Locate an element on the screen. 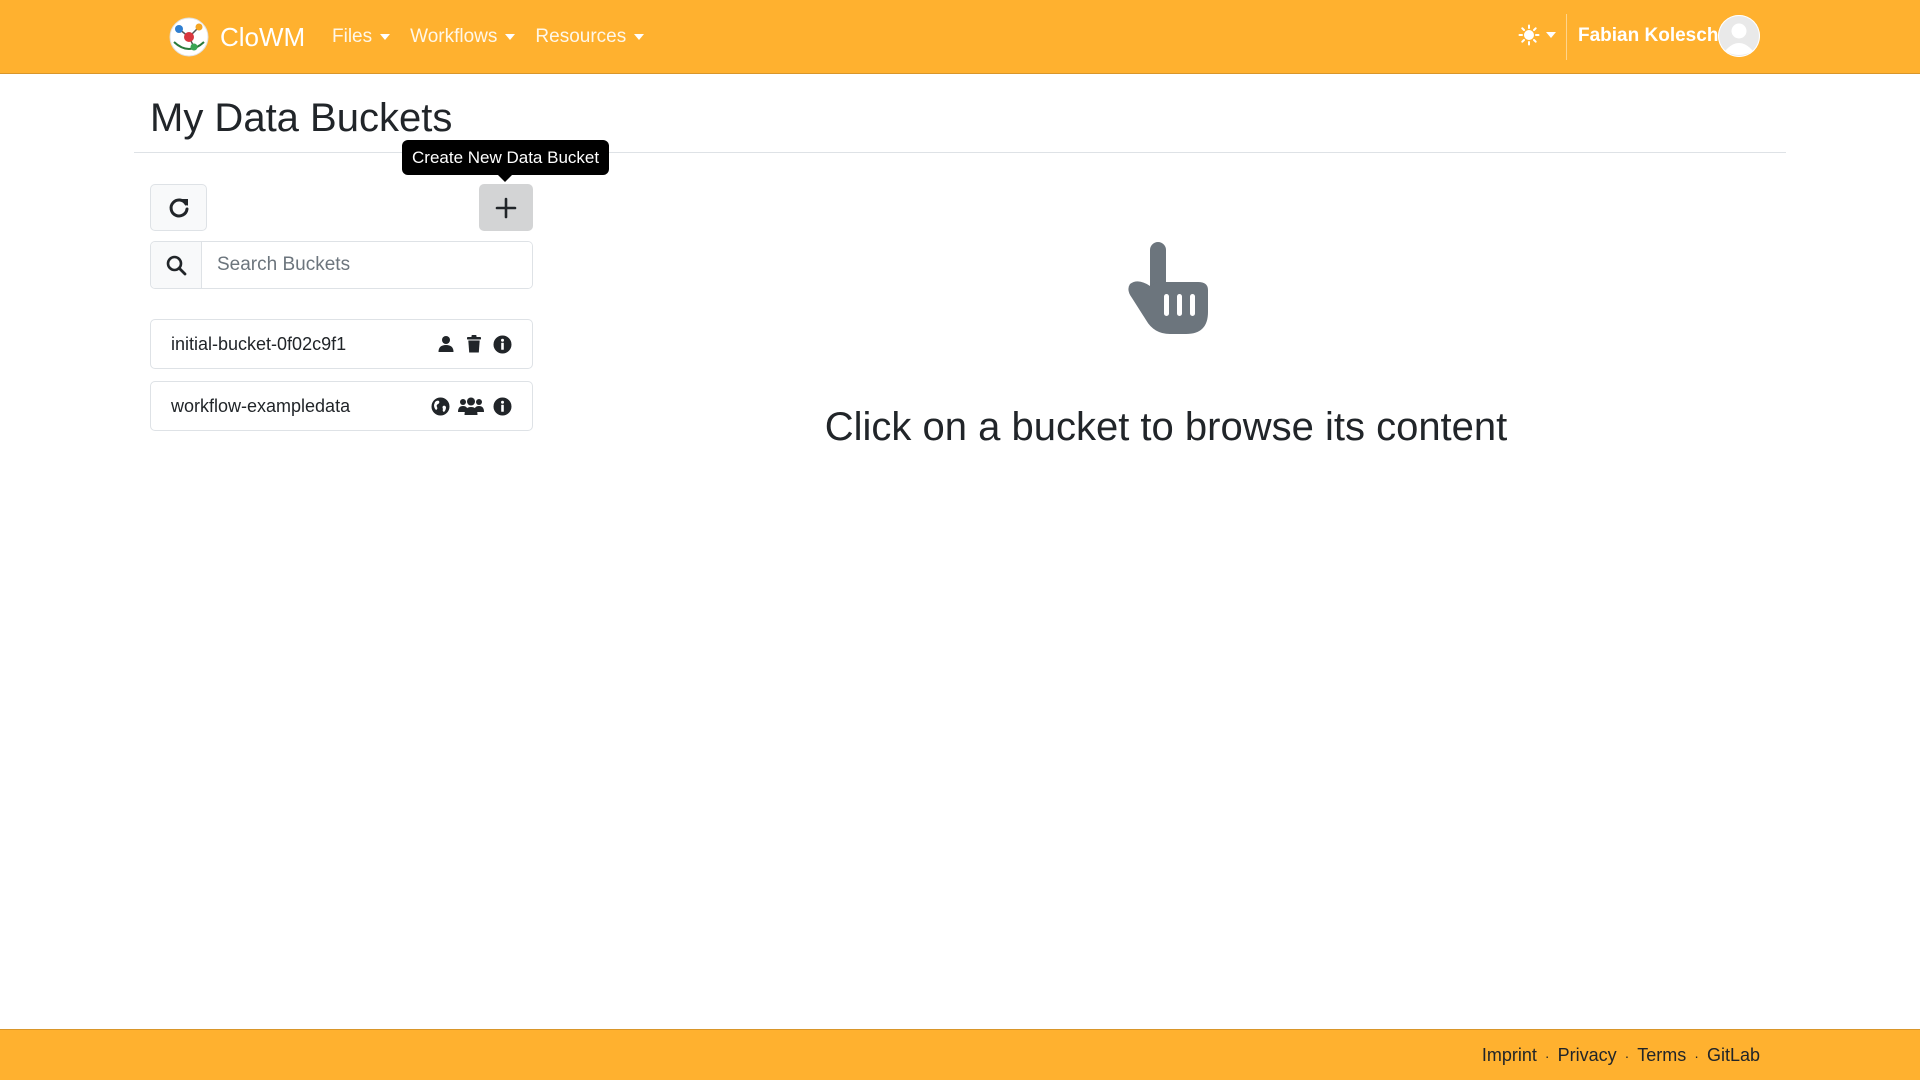  bucket-name: initial-bucket-0f02c9f1 is located at coordinates (259, 343).